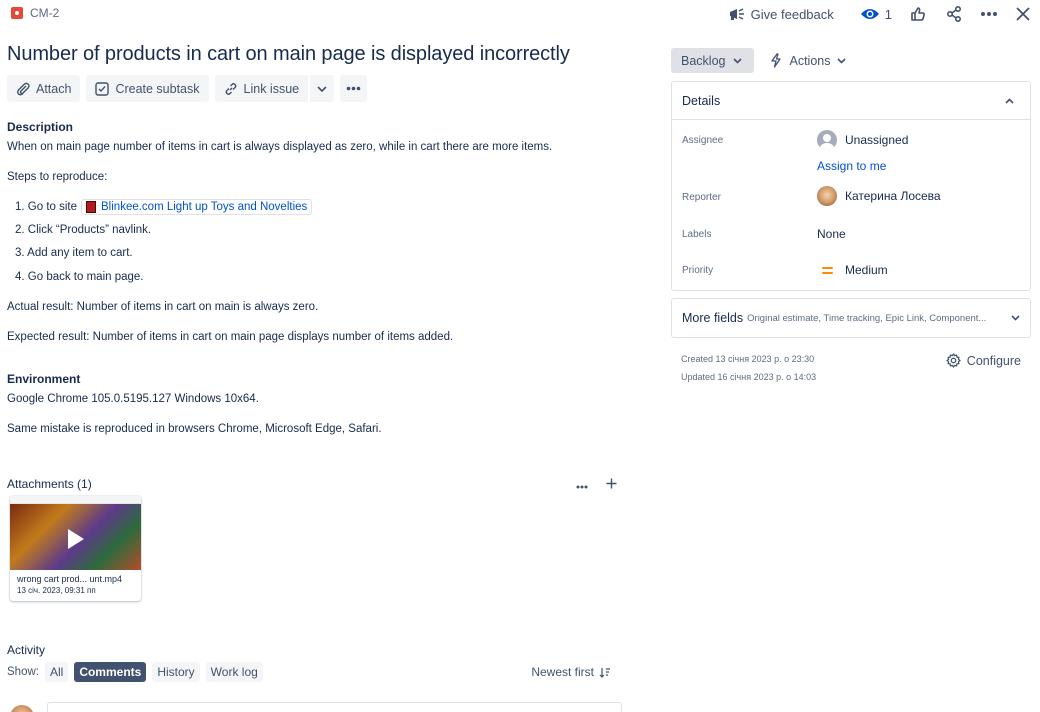 This screenshot has width=1040, height=712. What do you see at coordinates (17, 13) in the screenshot?
I see `bug-icon` at bounding box center [17, 13].